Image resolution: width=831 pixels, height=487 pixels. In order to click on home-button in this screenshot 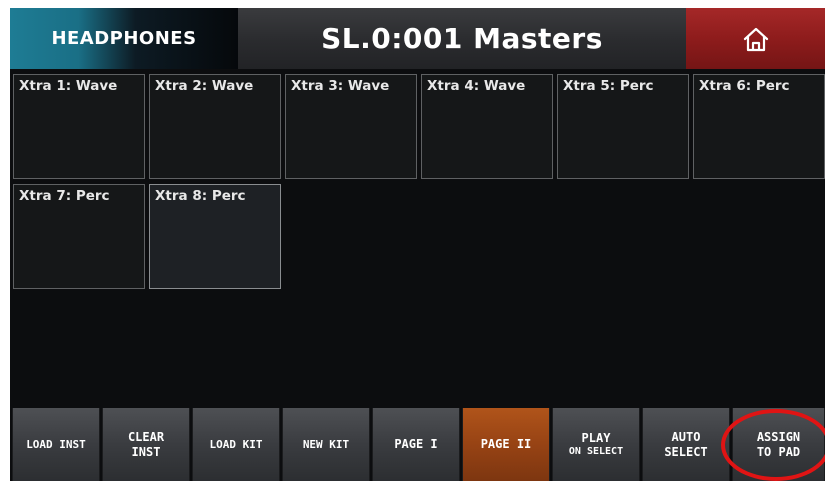, I will do `click(755, 38)`.